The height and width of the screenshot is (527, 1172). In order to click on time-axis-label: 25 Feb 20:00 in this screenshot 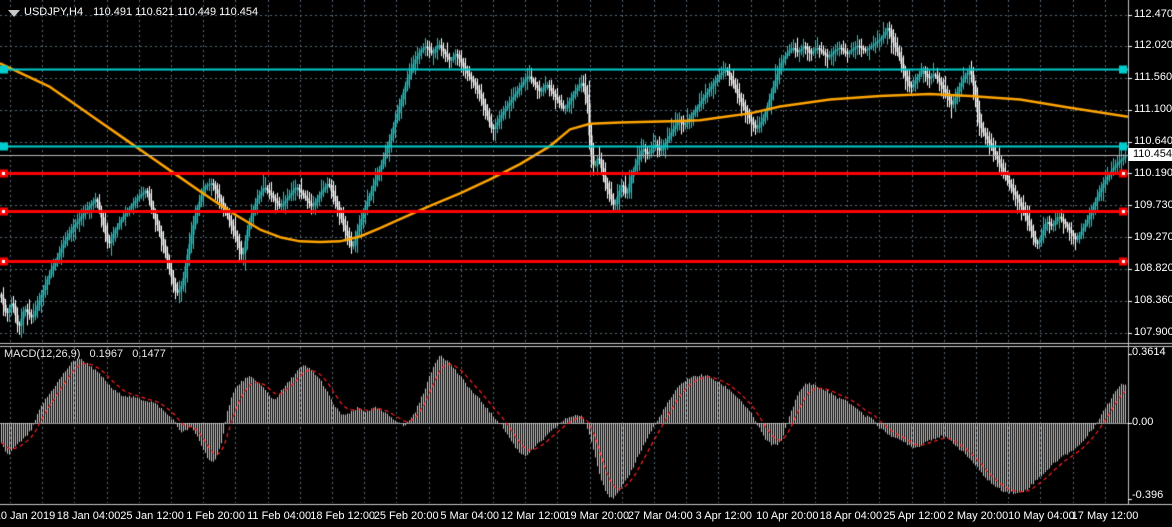, I will do `click(406, 516)`.